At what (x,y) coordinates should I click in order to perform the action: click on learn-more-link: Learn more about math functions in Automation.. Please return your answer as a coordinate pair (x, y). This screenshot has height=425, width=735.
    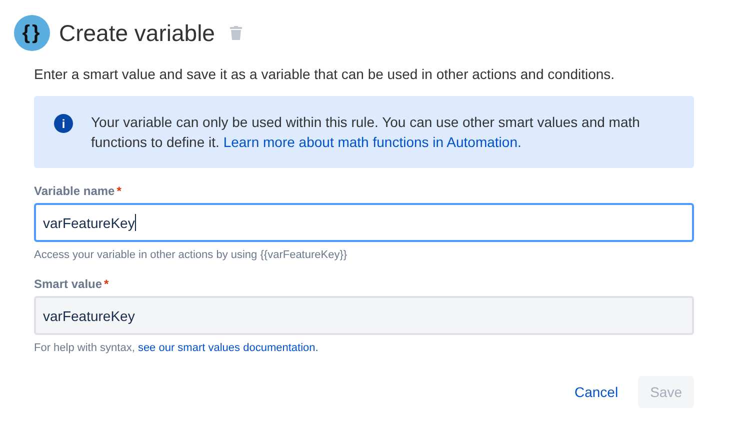
    Looking at the image, I should click on (372, 142).